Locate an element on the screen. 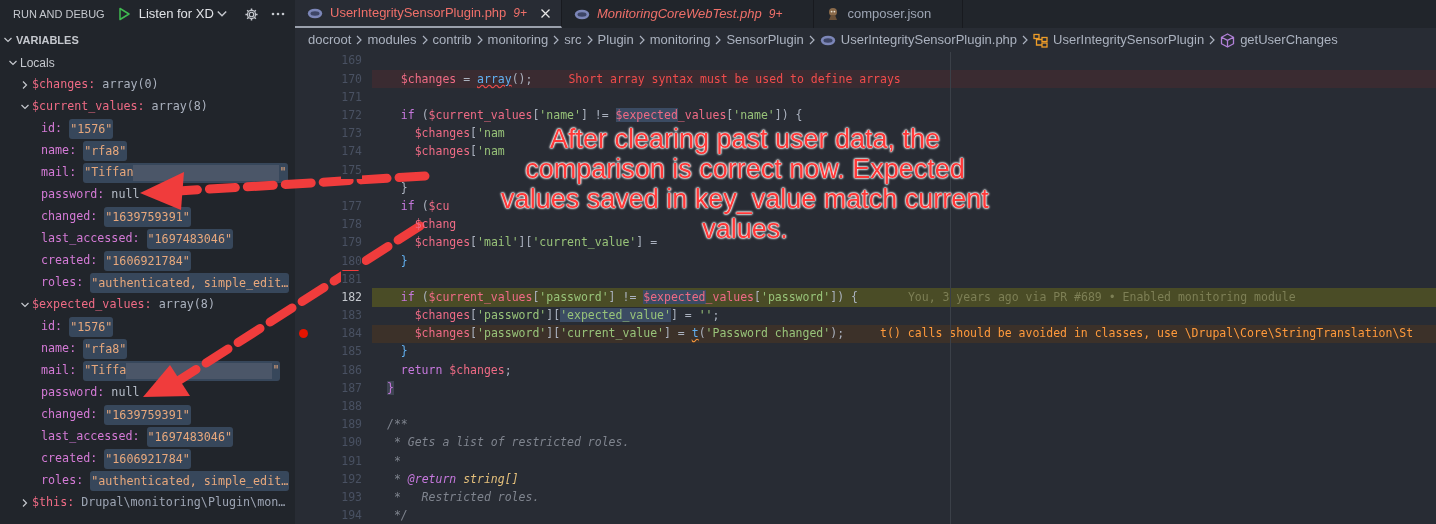 This screenshot has height=524, width=1436. settings-icon is located at coordinates (251, 14).